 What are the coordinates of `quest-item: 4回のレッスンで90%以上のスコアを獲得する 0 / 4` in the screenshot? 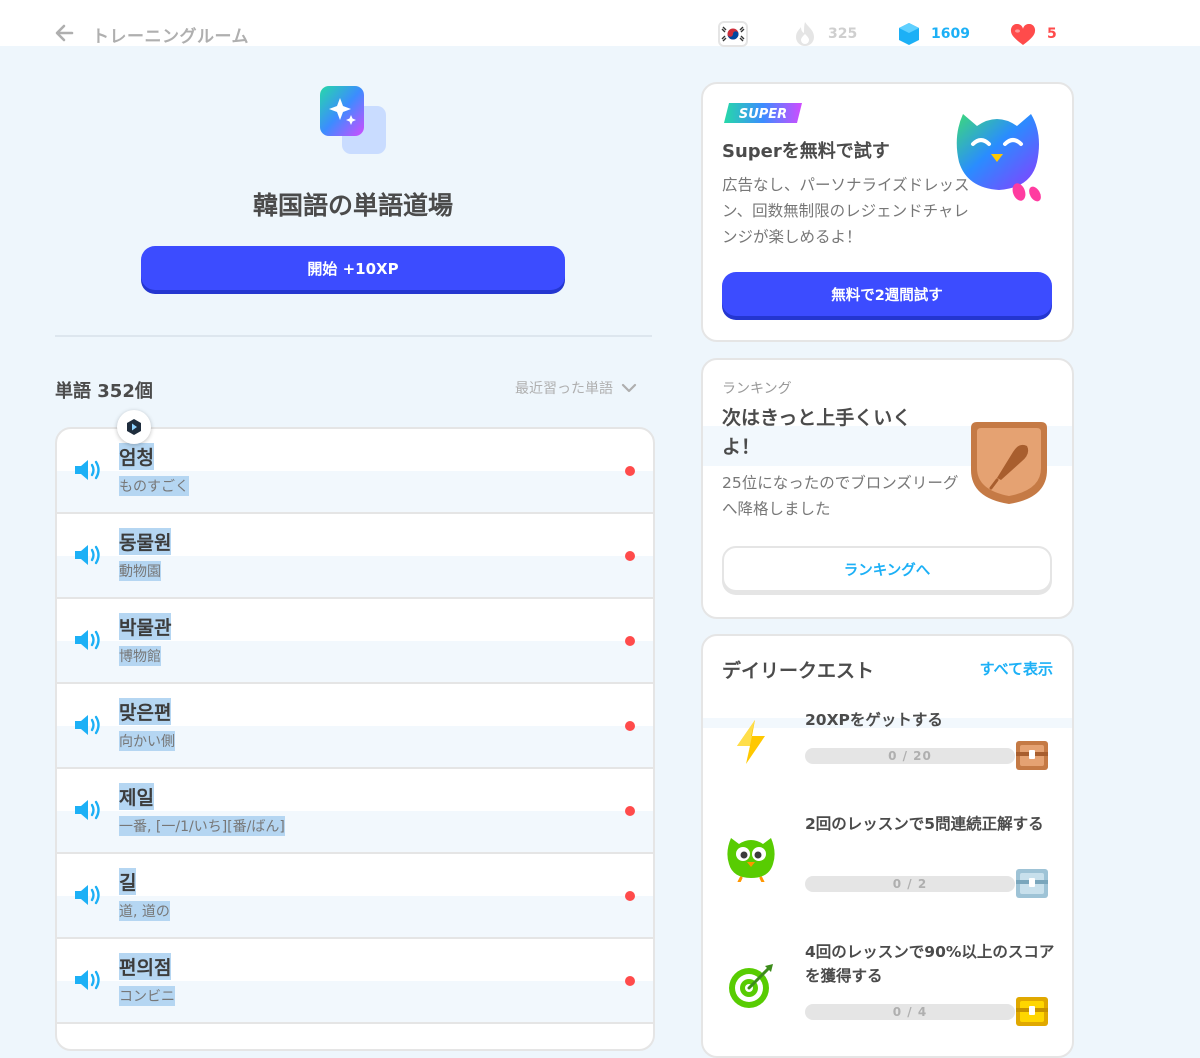 It's located at (887, 993).